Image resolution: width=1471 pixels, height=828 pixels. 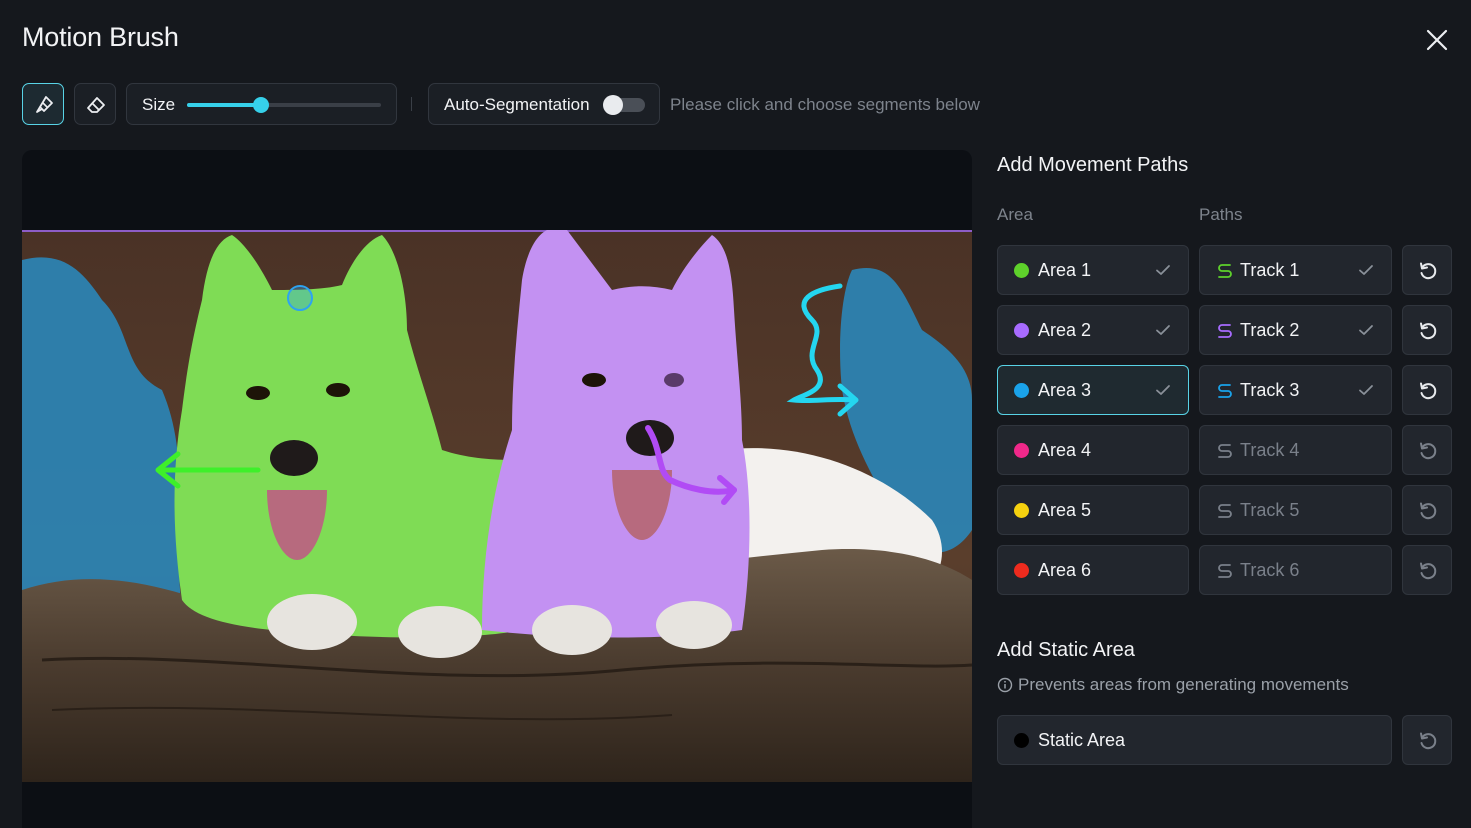 What do you see at coordinates (1005, 685) in the screenshot?
I see `info-icon` at bounding box center [1005, 685].